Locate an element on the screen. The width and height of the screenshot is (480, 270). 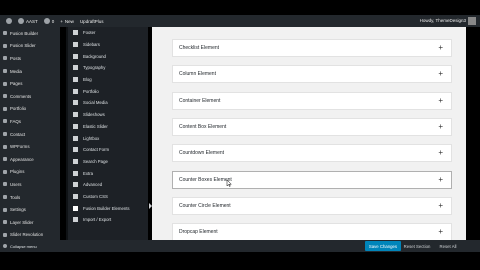
options-panel-item: Contact Form is located at coordinates (108, 150).